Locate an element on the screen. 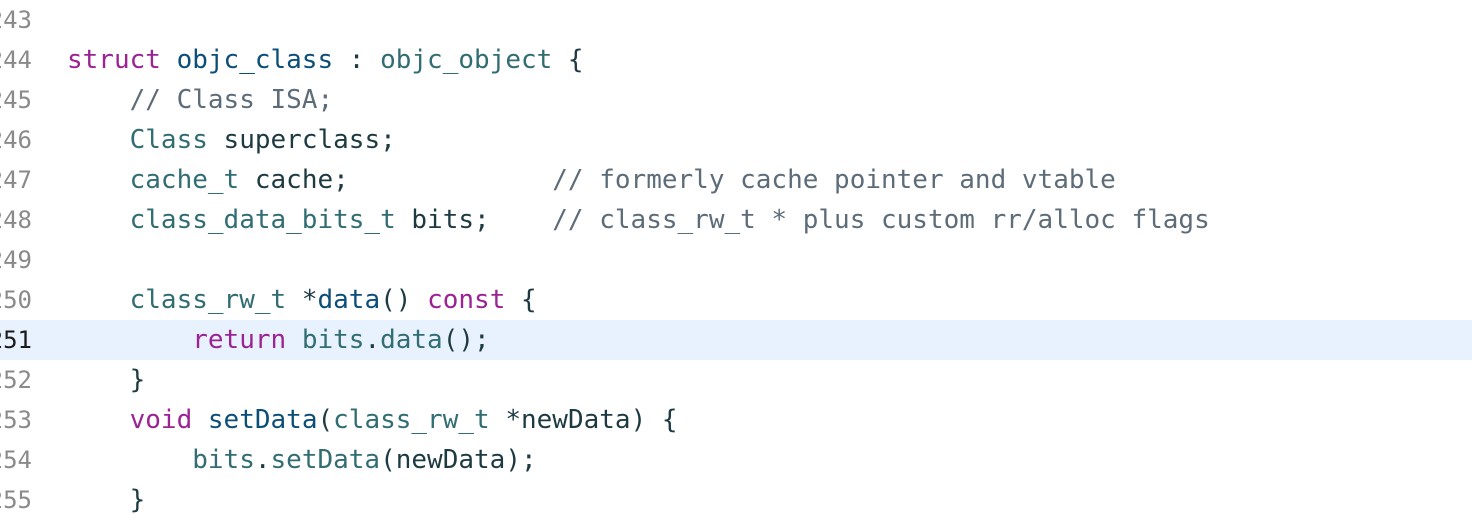 The image size is (1472, 524). line-code: void setData(class_rw_t *newData) { is located at coordinates (372, 420).